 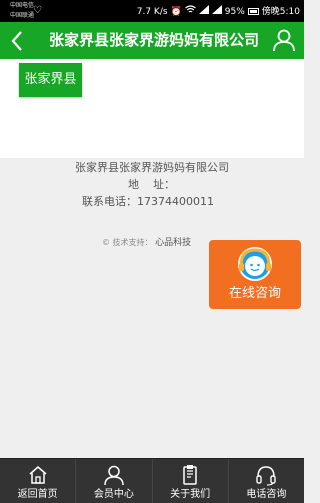 I want to click on bottom-tab-bar: 返回首页 会员中心 关于我们 电话咨询, so click(x=152, y=480).